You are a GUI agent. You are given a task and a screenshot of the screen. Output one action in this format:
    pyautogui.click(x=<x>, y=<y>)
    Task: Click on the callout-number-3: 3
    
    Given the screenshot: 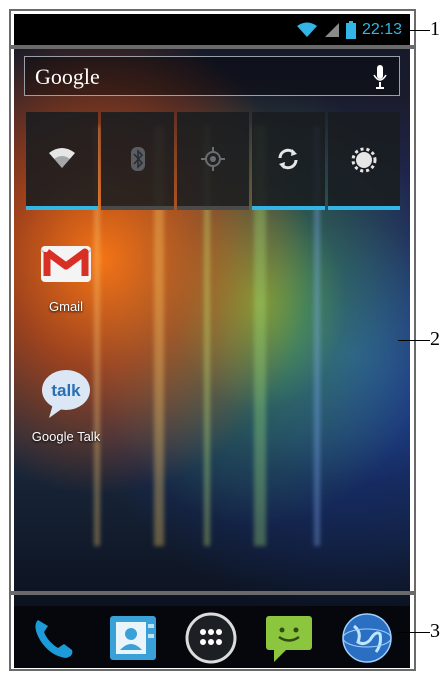 What is the action you would take?
    pyautogui.click(x=435, y=631)
    